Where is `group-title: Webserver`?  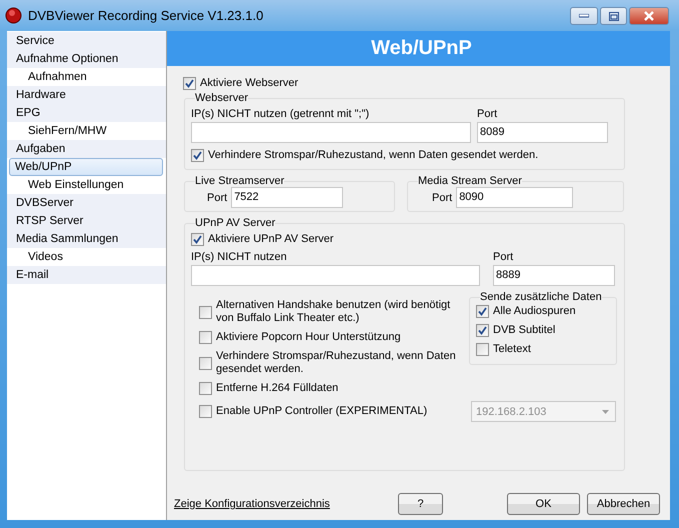 group-title: Webserver is located at coordinates (221, 98).